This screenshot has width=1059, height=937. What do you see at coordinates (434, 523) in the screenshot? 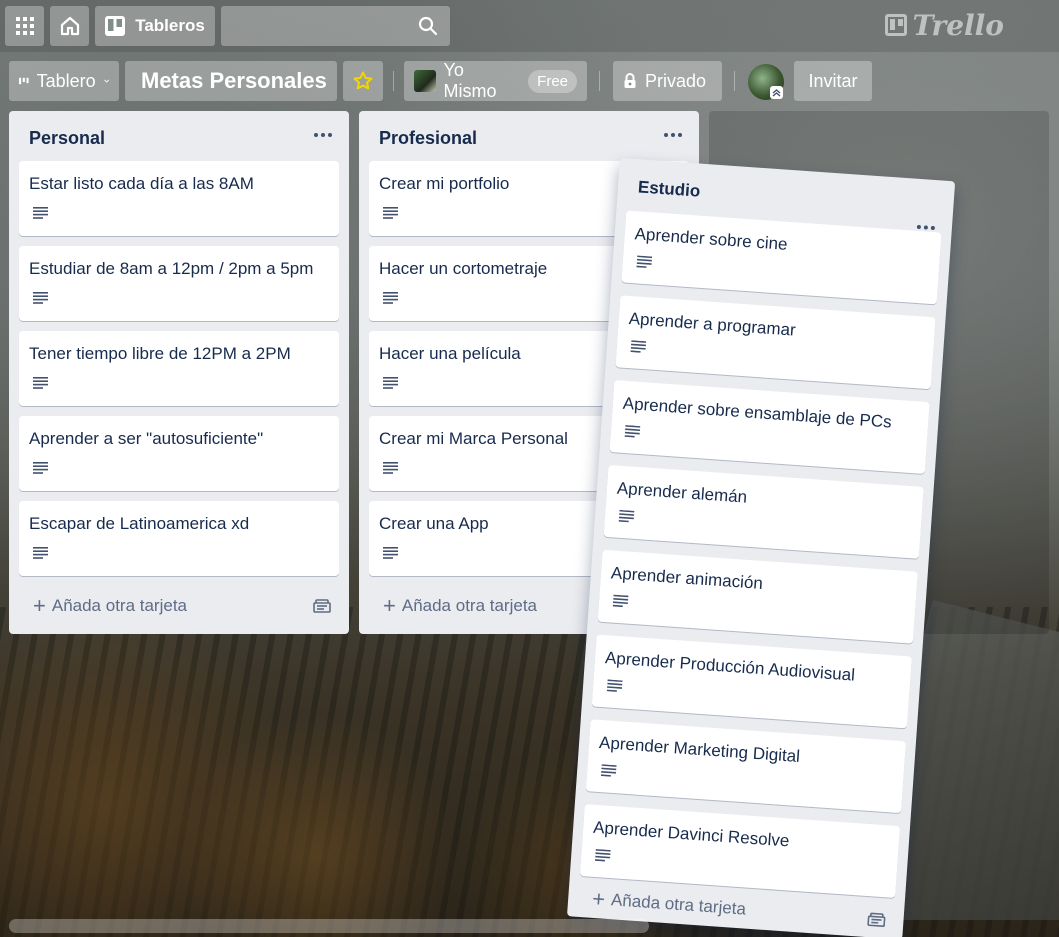
I see `card-title: Crear una App` at bounding box center [434, 523].